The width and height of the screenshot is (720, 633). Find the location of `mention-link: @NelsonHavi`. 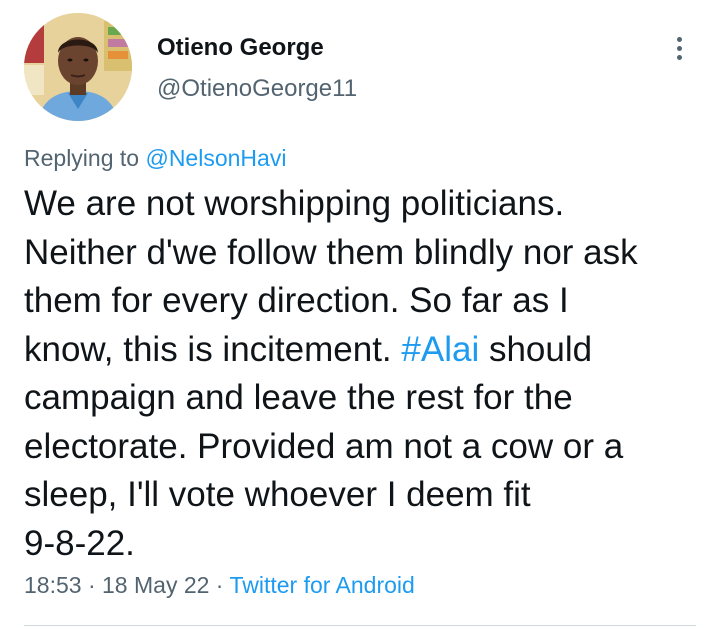

mention-link: @NelsonHavi is located at coordinates (215, 158).